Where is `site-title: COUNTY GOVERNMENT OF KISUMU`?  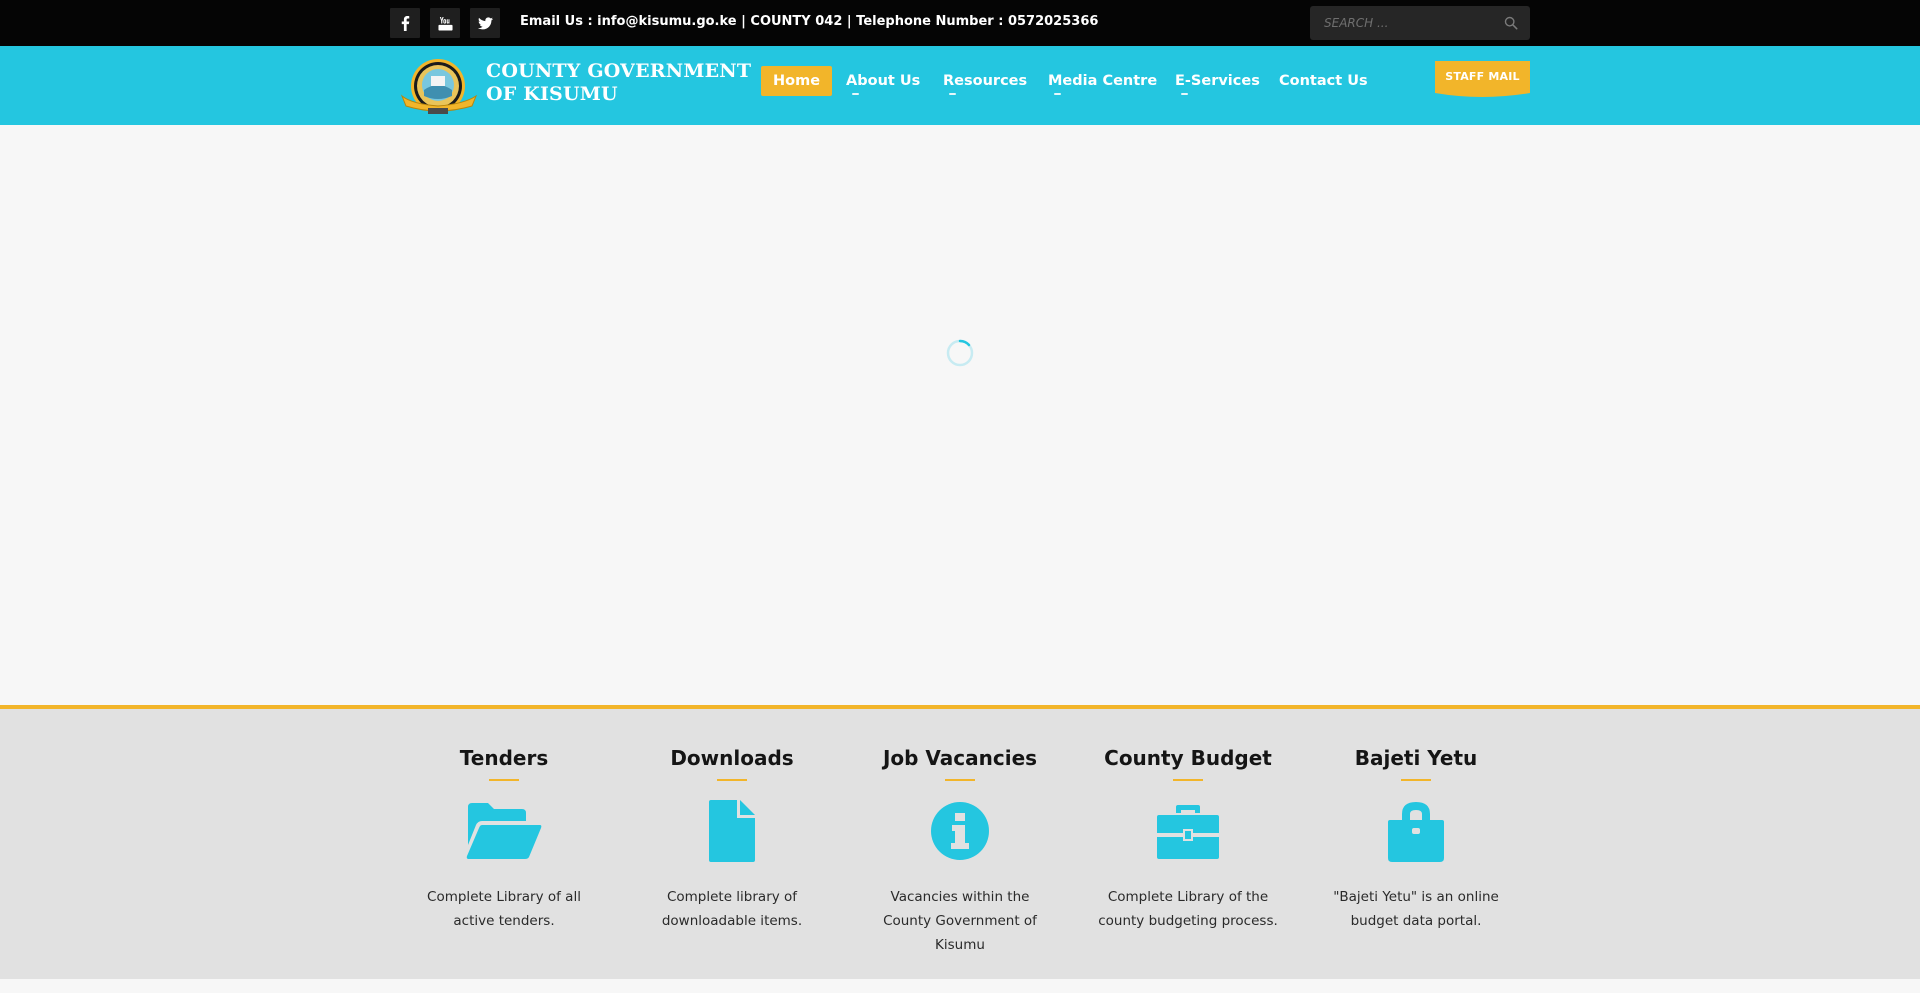 site-title: COUNTY GOVERNMENT OF KISUMU is located at coordinates (618, 83).